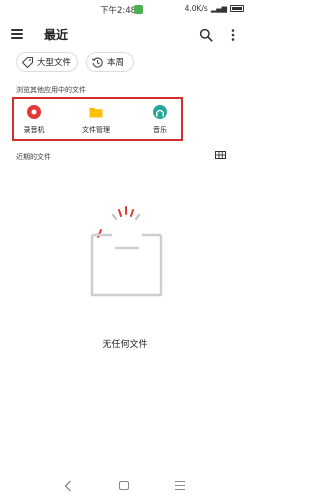 Image resolution: width=320 pixels, height=500 pixels. I want to click on grid-view-icon, so click(220, 155).